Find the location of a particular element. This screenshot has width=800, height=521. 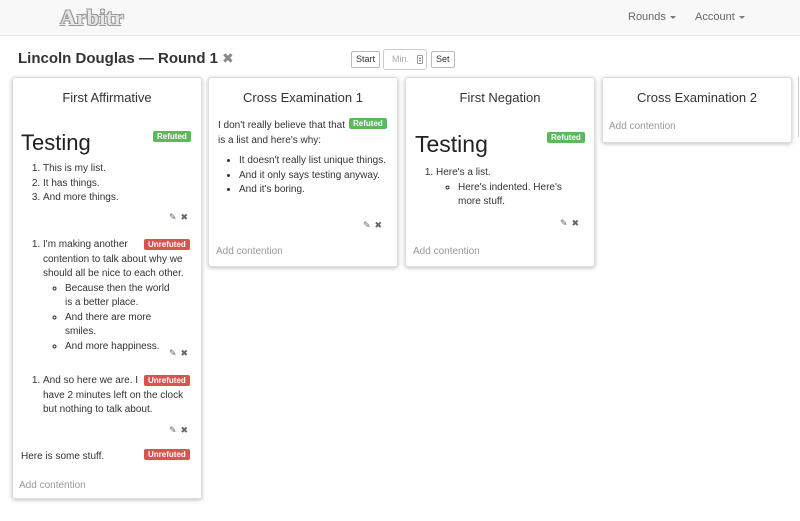

minutes-input: Min. is located at coordinates (405, 59).